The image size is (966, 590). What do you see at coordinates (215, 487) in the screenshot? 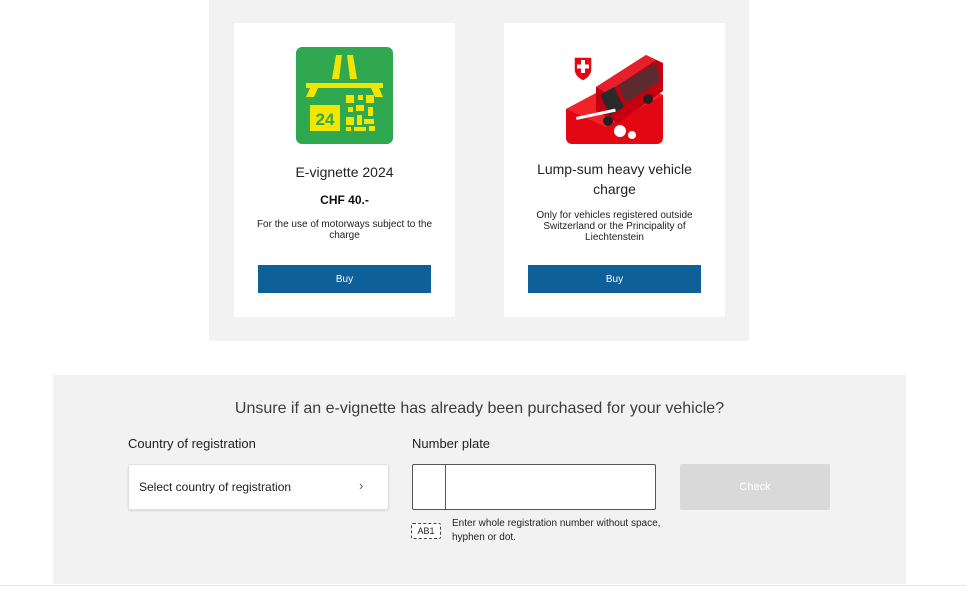
I see `country-select-placeholder: Select country of registration` at bounding box center [215, 487].